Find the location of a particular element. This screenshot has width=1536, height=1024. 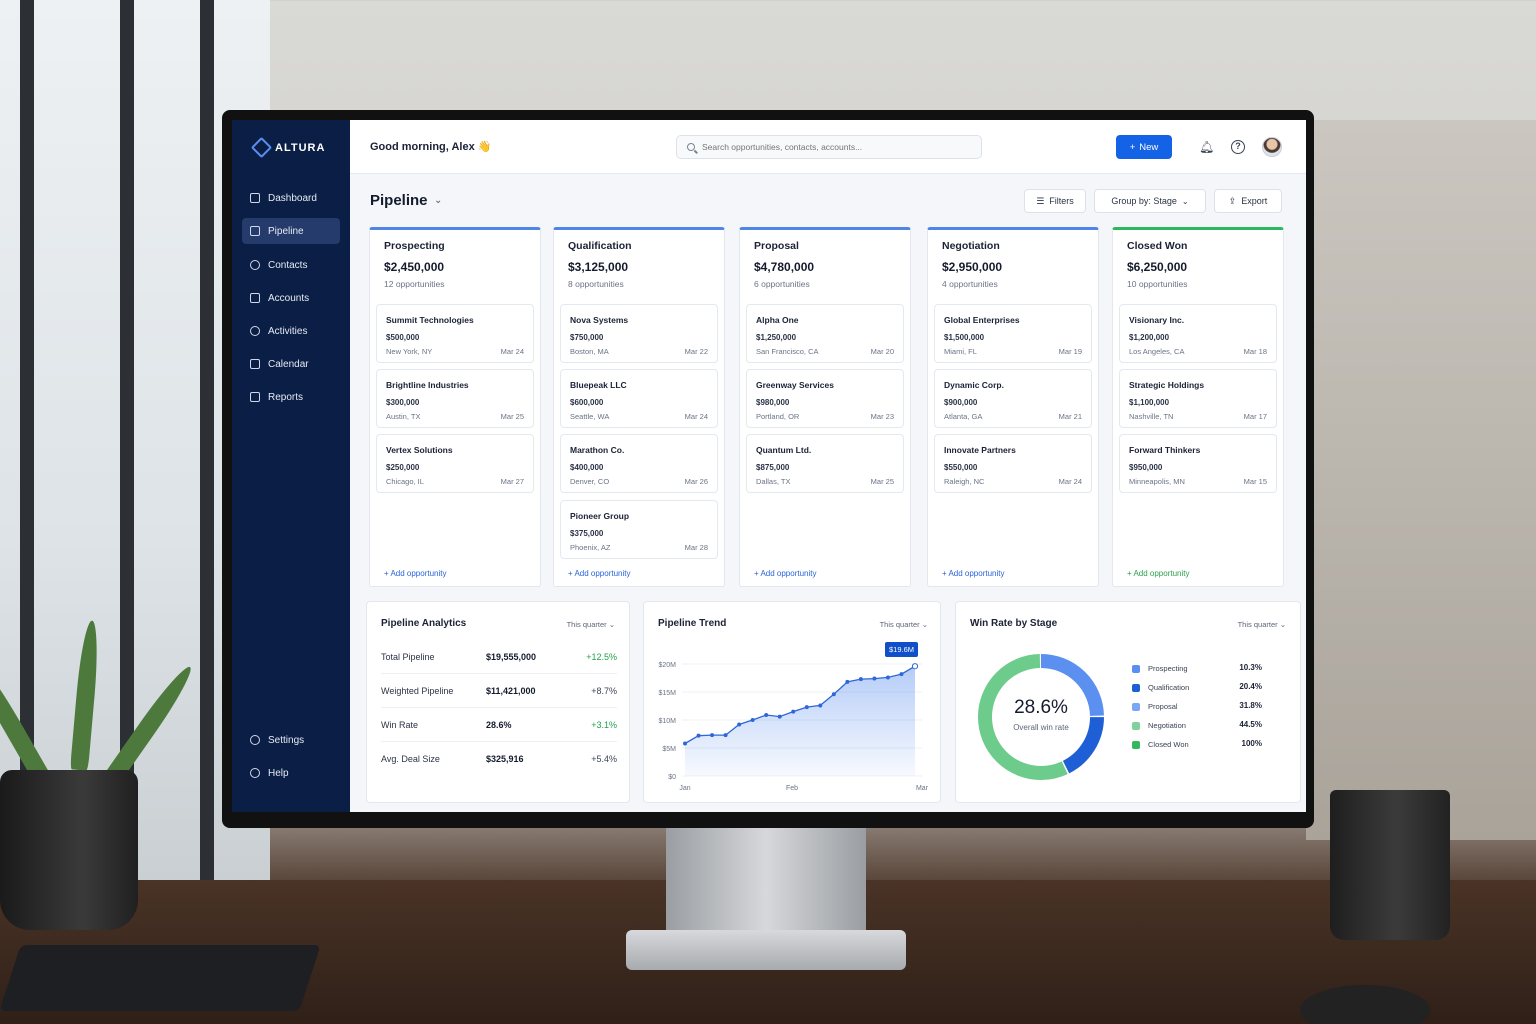

new-button: + New is located at coordinates (1144, 147).